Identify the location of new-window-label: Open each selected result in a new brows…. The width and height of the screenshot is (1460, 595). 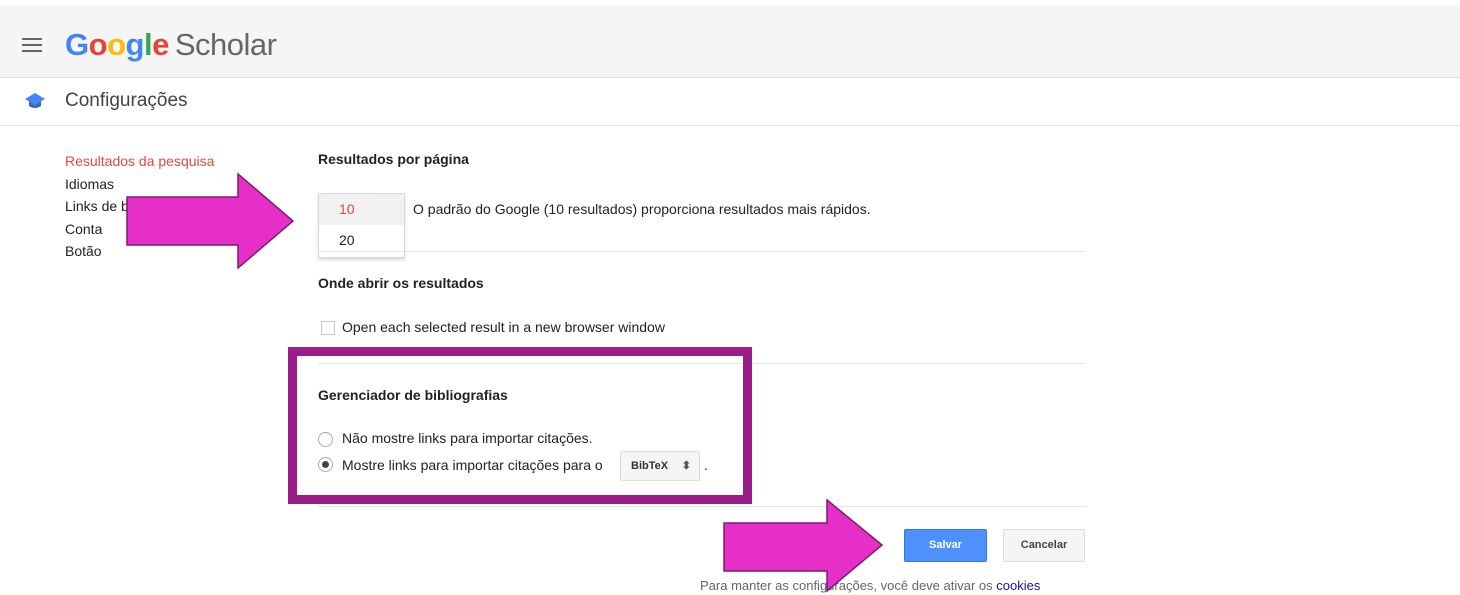
(503, 327).